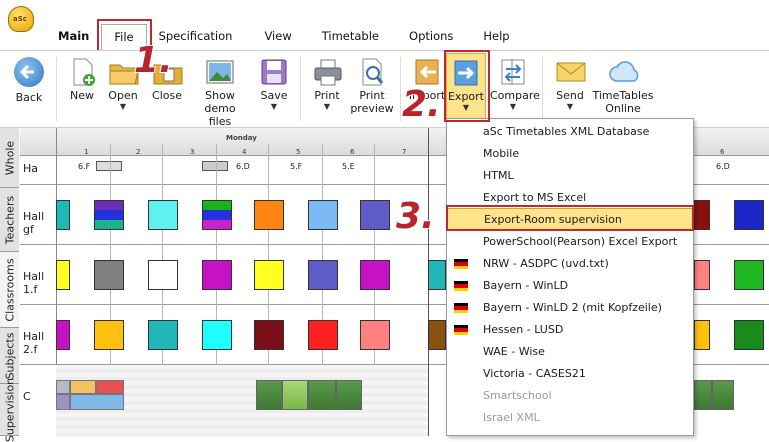 The image size is (769, 442). I want to click on open-dropdown-arrow: ▼, so click(123, 107).